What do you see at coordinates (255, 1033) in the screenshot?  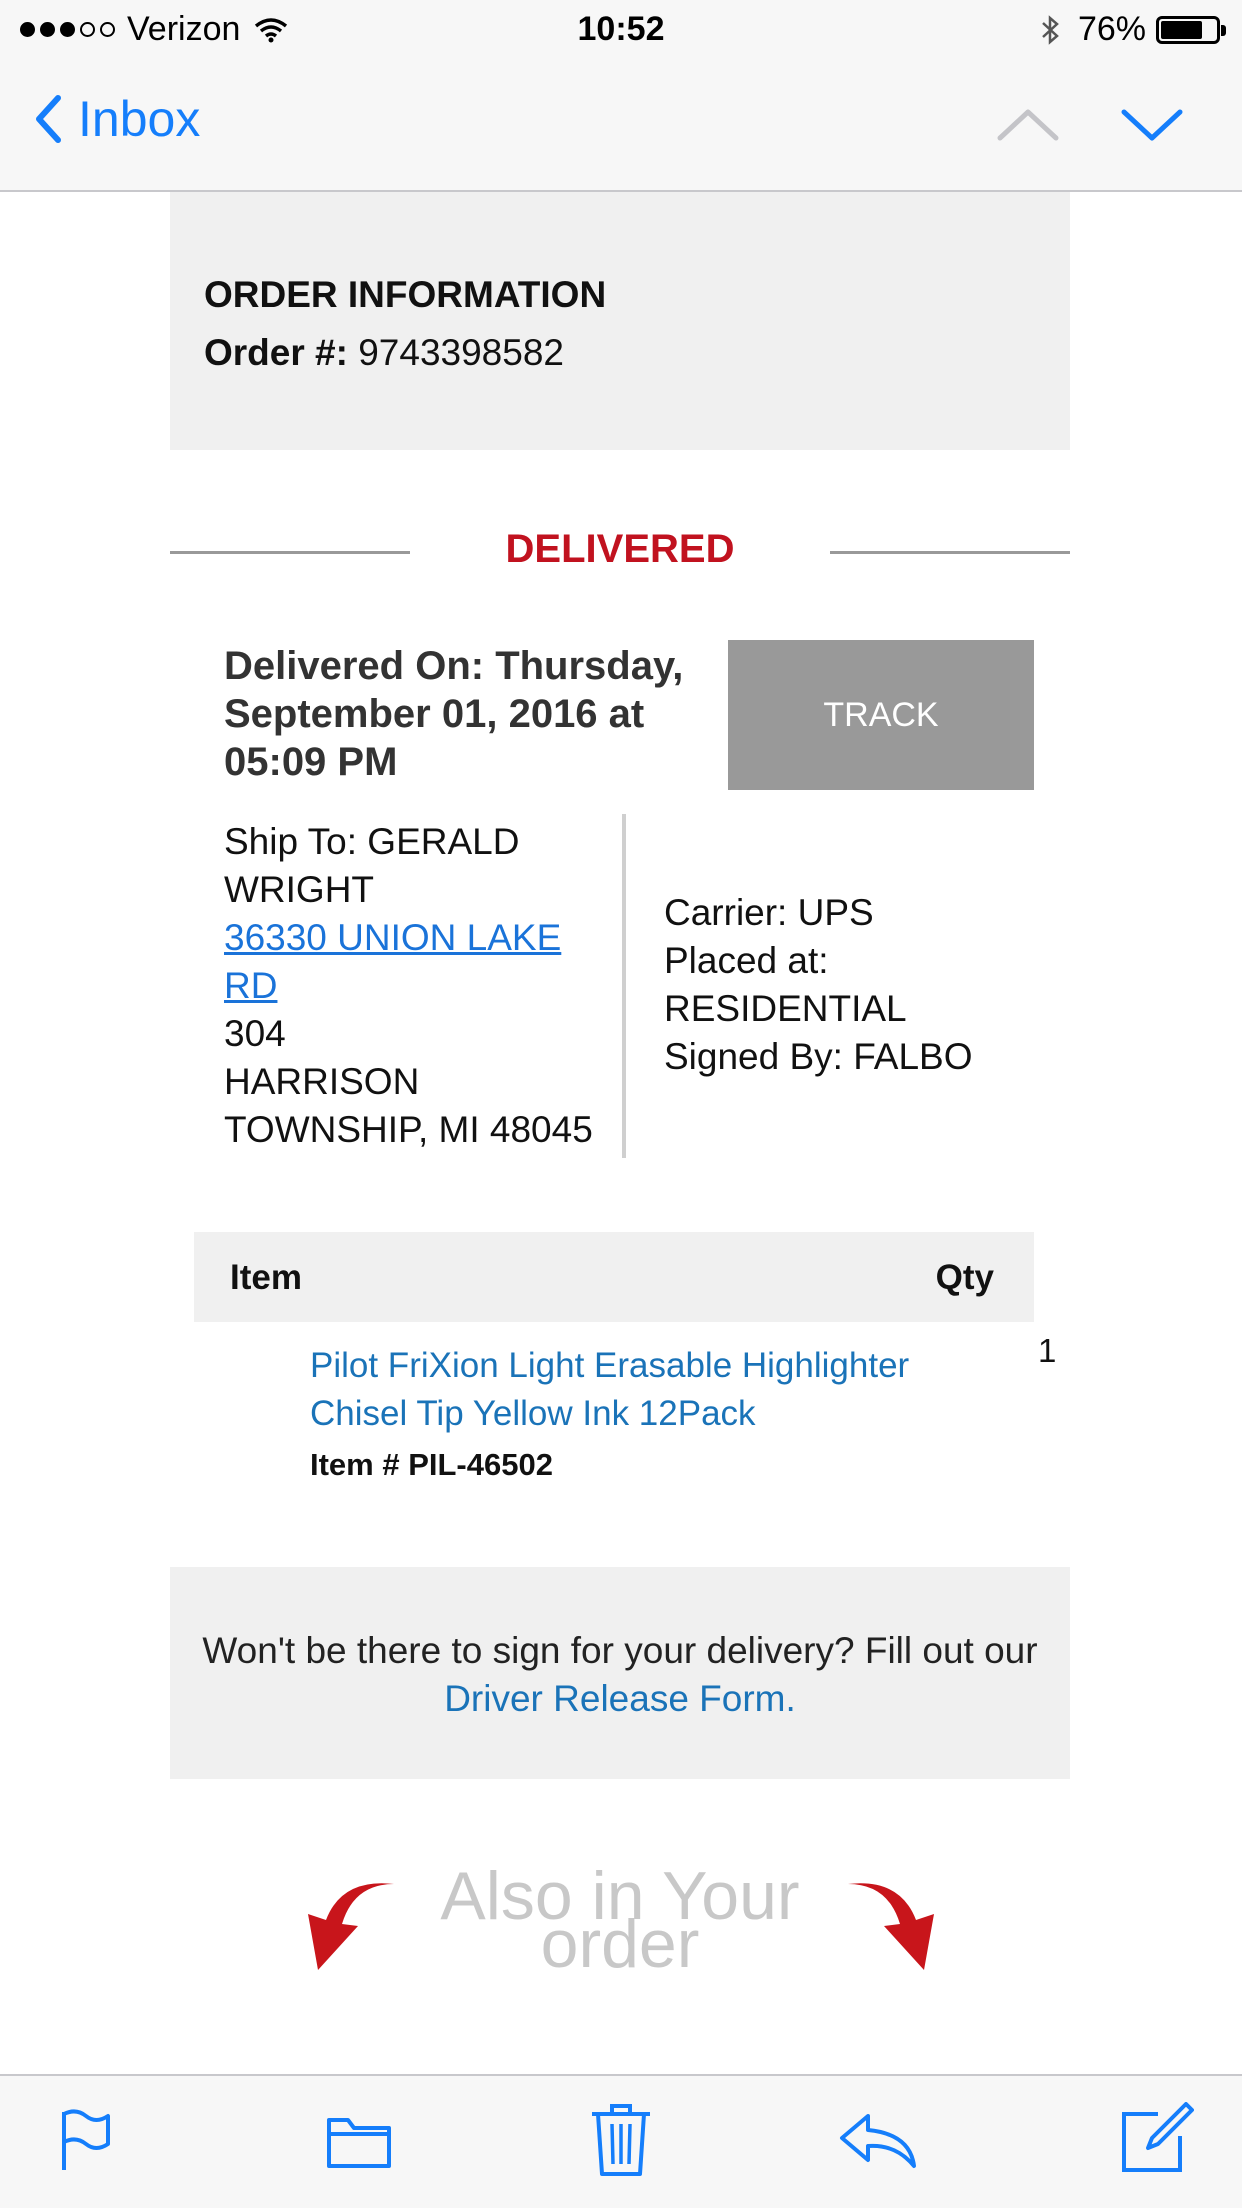 I see `address-unit: 304` at bounding box center [255, 1033].